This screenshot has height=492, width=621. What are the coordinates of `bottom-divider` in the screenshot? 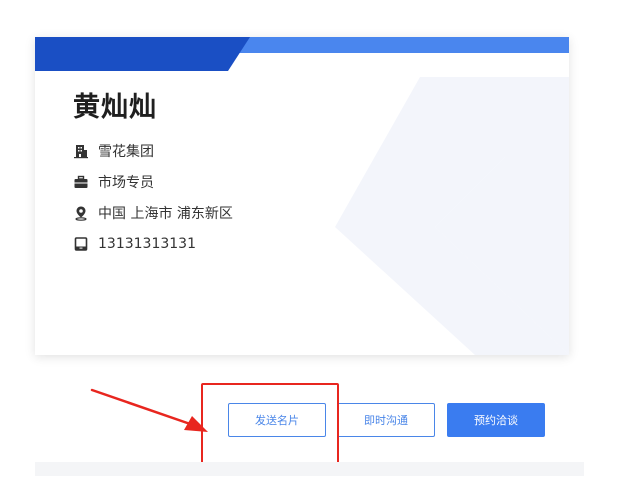 It's located at (309, 469).